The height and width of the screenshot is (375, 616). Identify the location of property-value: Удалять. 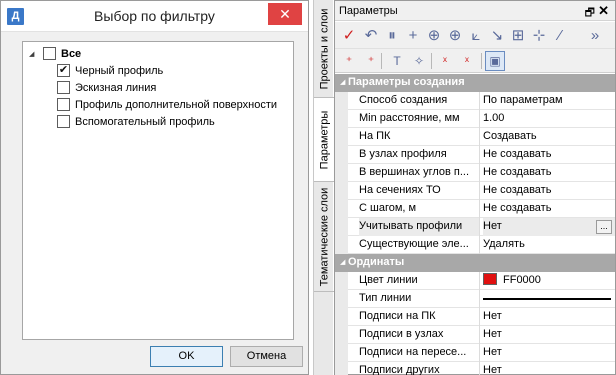
(549, 245).